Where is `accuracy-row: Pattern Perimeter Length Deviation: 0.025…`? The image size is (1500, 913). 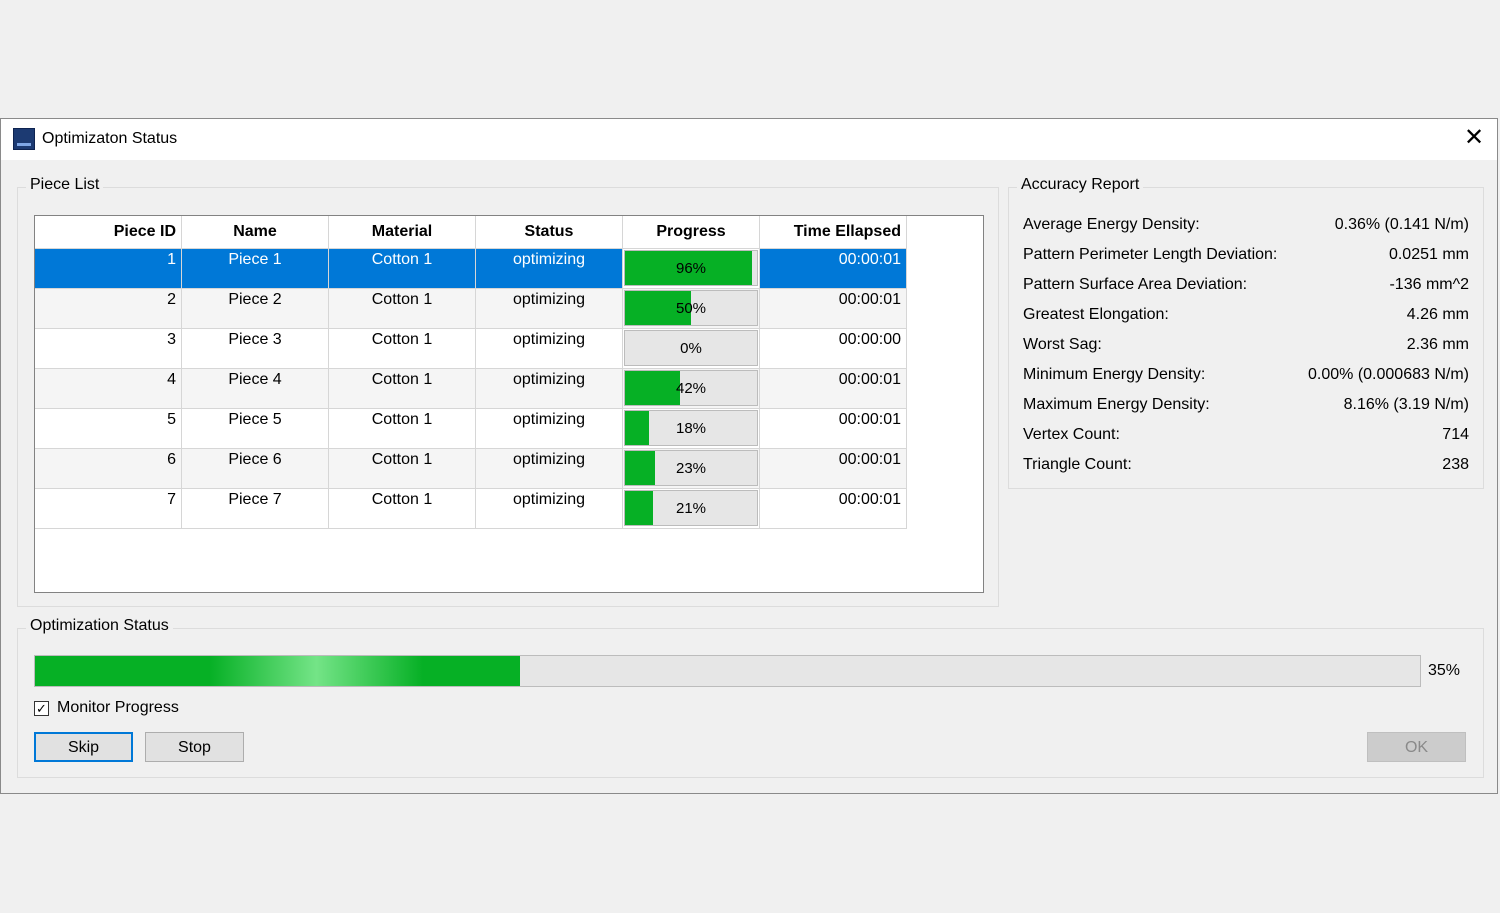
accuracy-row: Pattern Perimeter Length Deviation: 0.025… is located at coordinates (1246, 255).